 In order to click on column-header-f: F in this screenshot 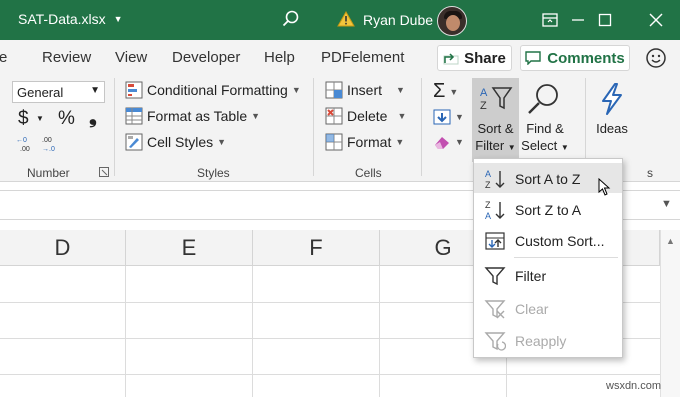, I will do `click(316, 248)`.